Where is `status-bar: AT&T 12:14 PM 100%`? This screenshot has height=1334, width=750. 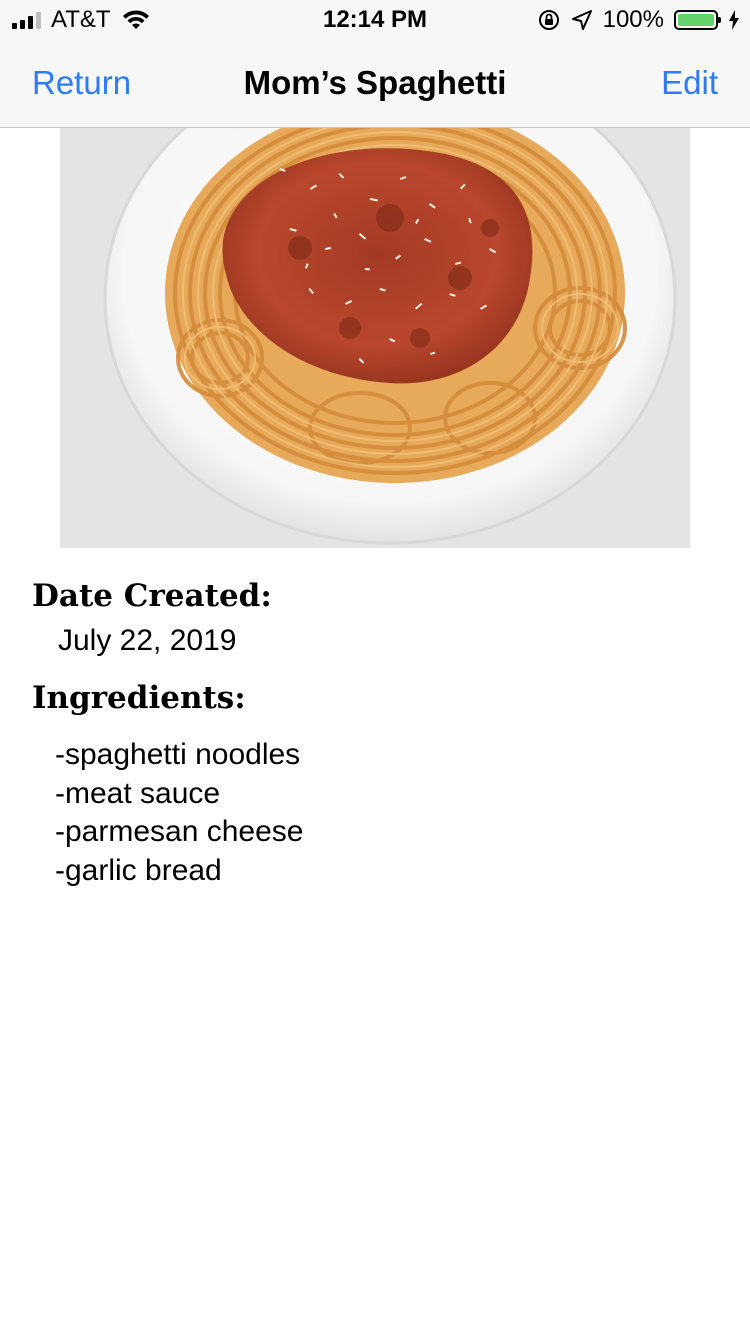 status-bar: AT&T 12:14 PM 100% is located at coordinates (375, 20).